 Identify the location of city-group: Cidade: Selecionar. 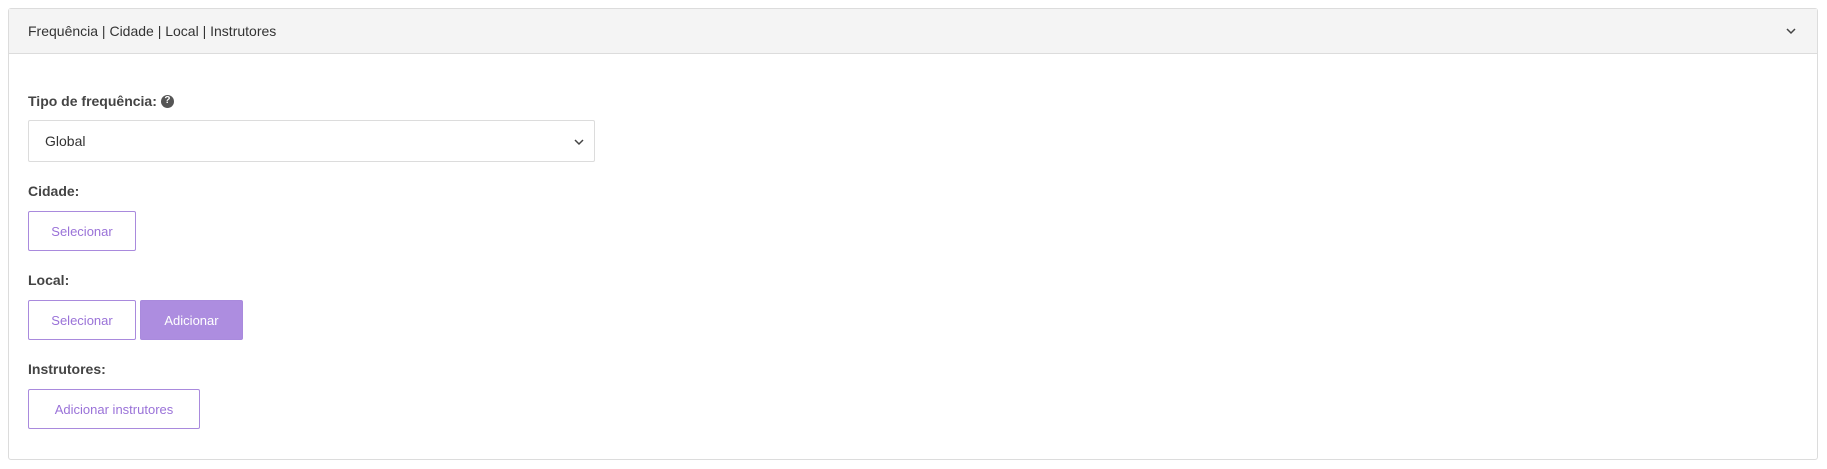
(913, 216).